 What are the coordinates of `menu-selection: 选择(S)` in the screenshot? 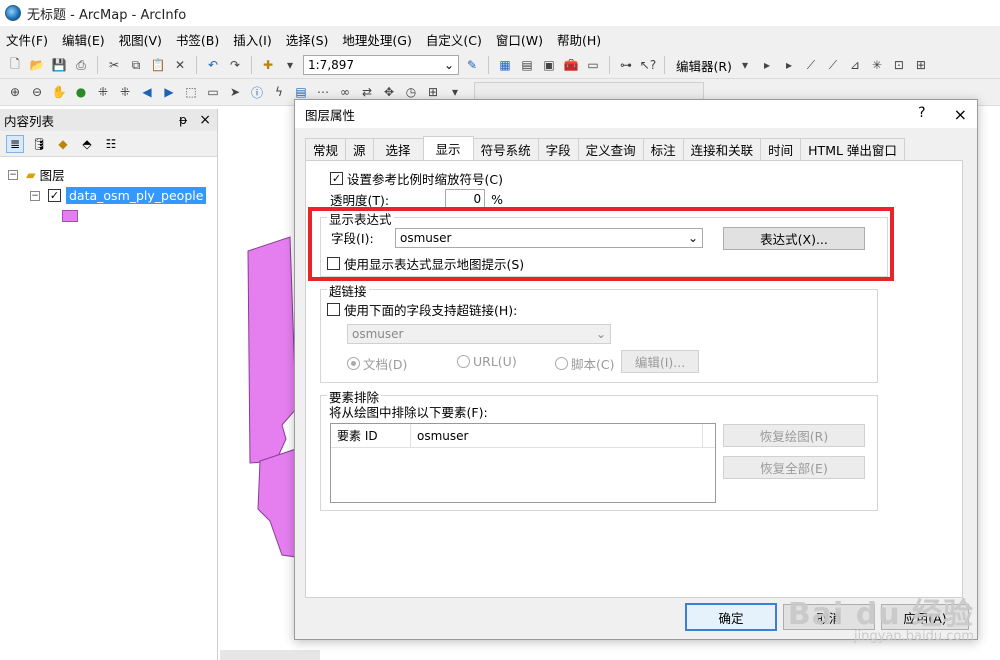 It's located at (307, 39).